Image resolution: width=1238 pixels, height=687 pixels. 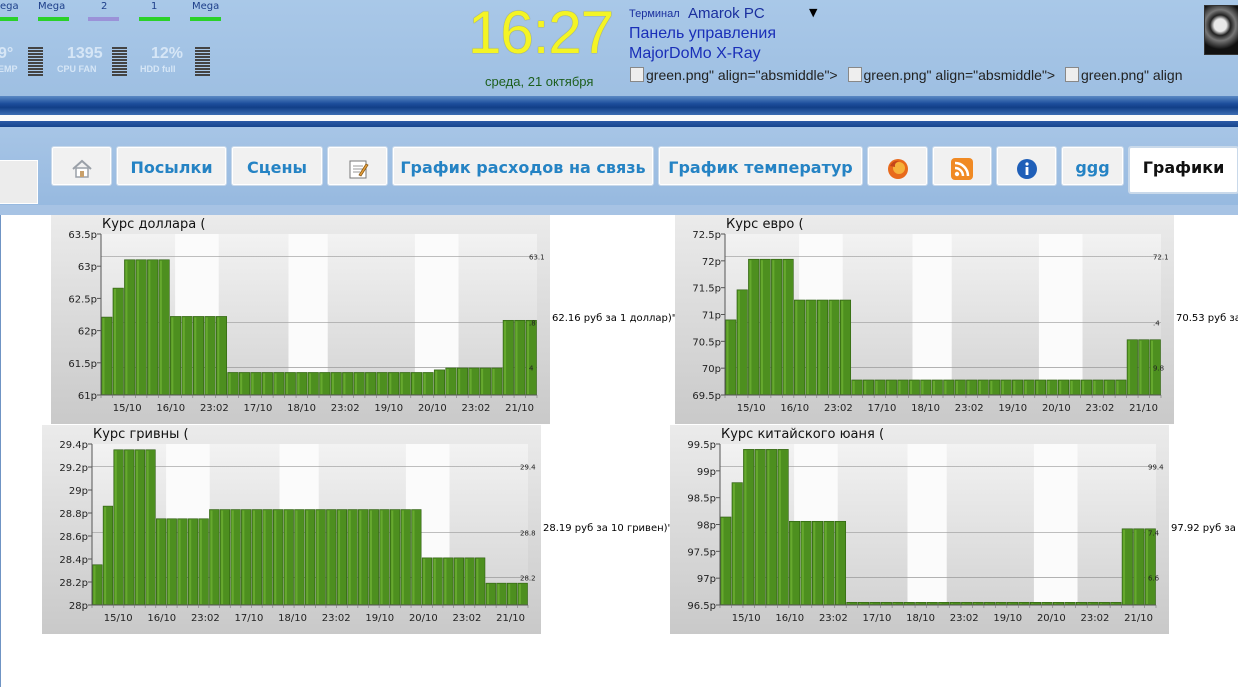 What do you see at coordinates (1161, 258) in the screenshot?
I see `right-tick-label: 72.1` at bounding box center [1161, 258].